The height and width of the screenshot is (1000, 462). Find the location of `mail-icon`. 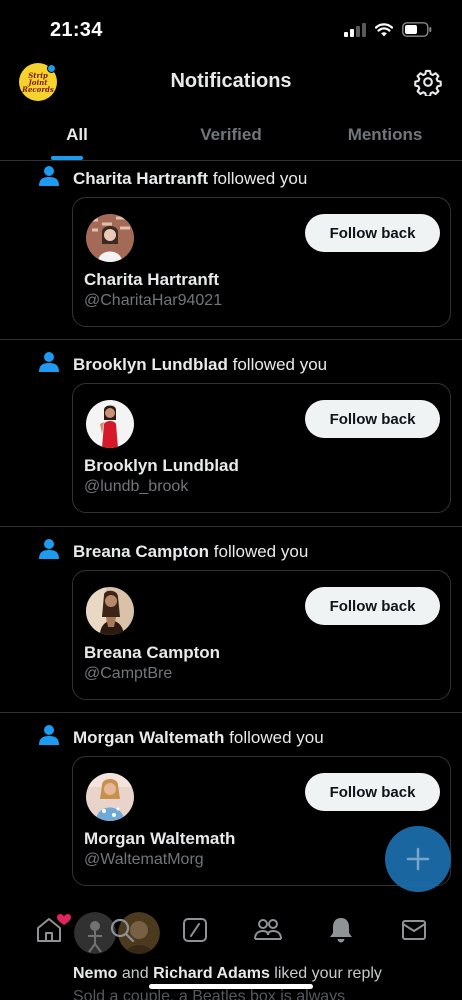

mail-icon is located at coordinates (413, 930).